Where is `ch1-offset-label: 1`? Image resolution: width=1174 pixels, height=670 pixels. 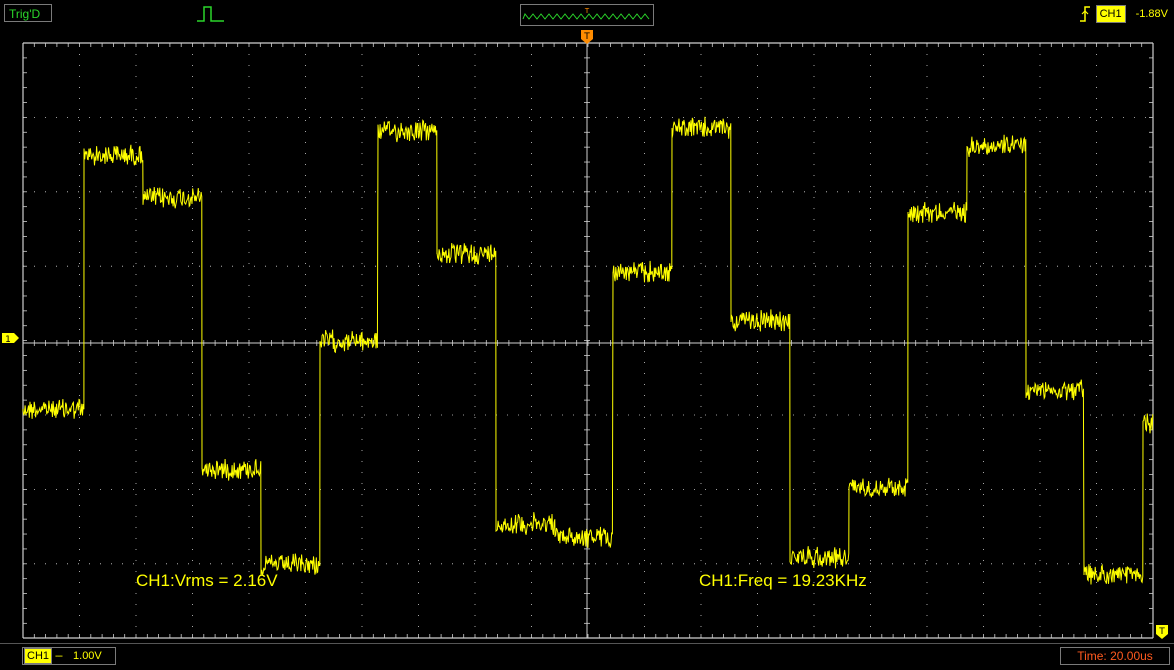 ch1-offset-label: 1 is located at coordinates (8, 340).